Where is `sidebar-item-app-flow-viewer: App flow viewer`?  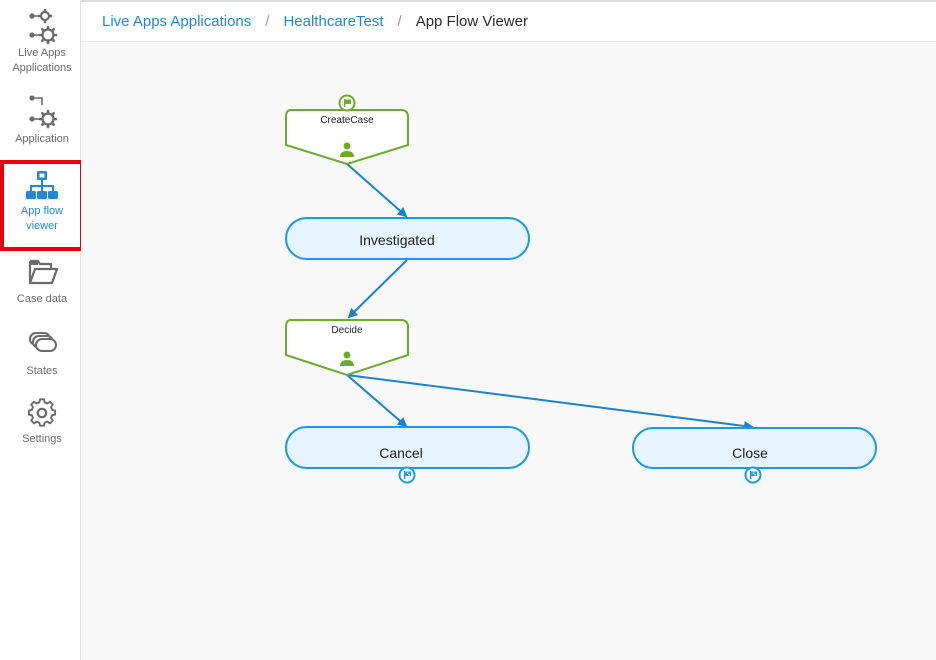
sidebar-item-app-flow-viewer: App flow viewer is located at coordinates (42, 205).